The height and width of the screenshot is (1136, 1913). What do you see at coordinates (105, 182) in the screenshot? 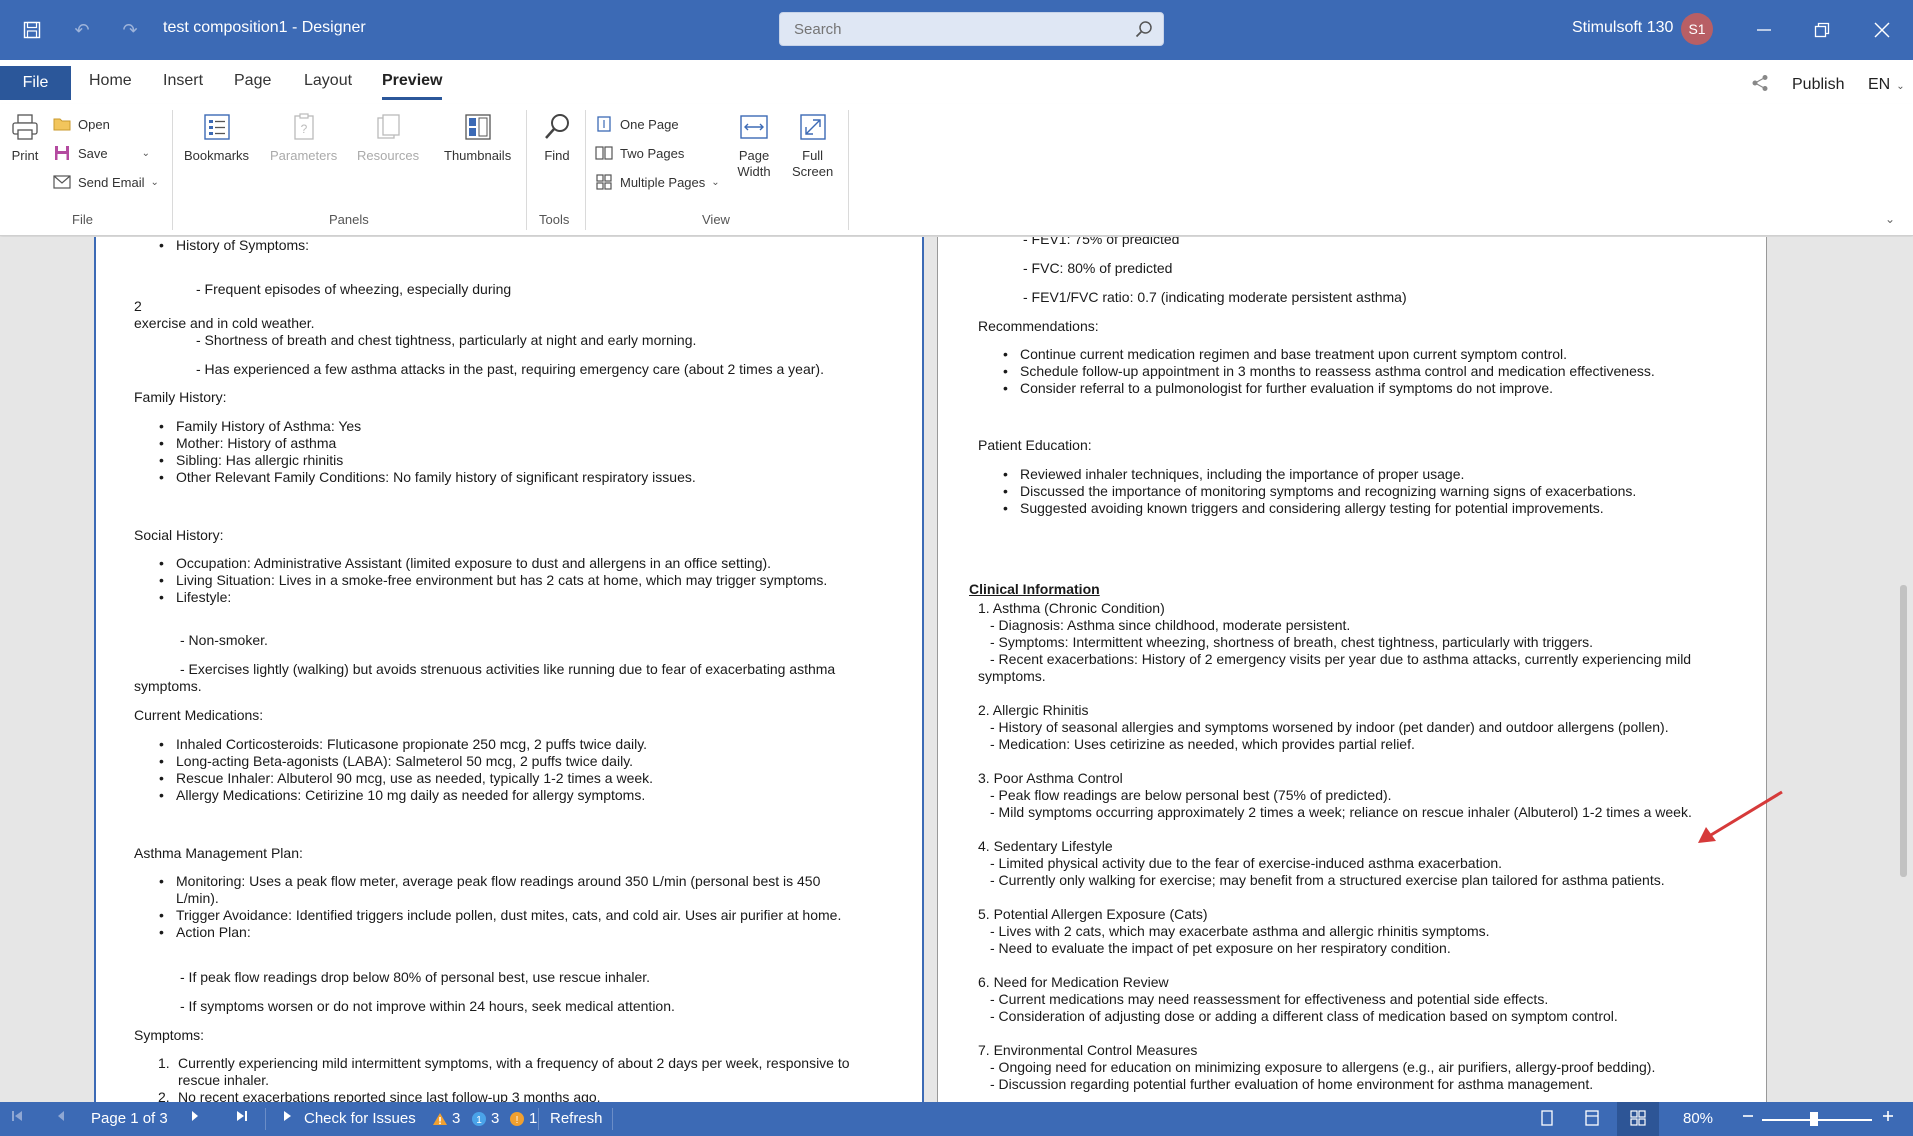
I see `send-email-button: Send Email ⌄` at bounding box center [105, 182].